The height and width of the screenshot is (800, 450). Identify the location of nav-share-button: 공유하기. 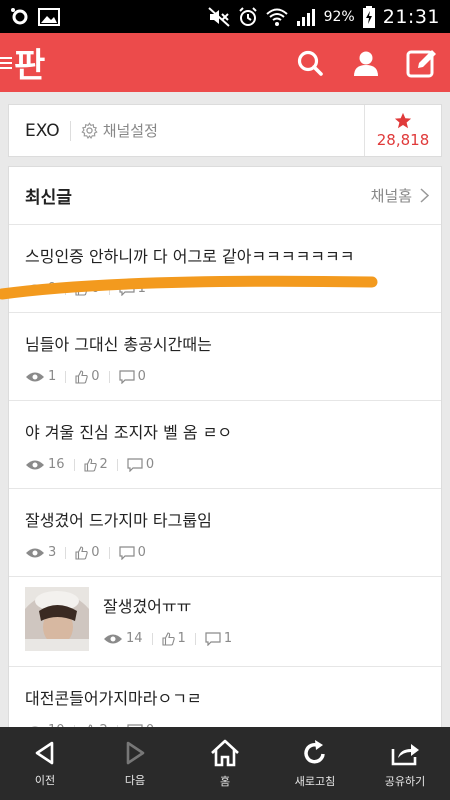
(405, 764).